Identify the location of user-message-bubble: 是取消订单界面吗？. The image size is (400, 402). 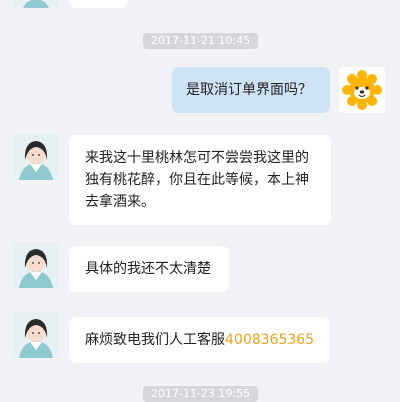
(251, 90).